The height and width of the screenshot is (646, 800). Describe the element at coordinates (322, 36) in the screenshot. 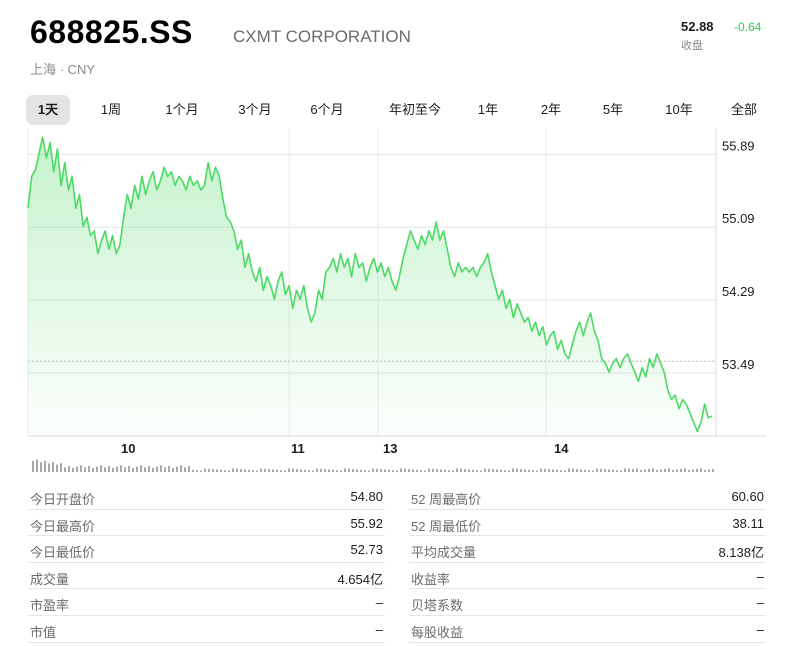

I see `company-name: CXMT CORPORATION` at that location.